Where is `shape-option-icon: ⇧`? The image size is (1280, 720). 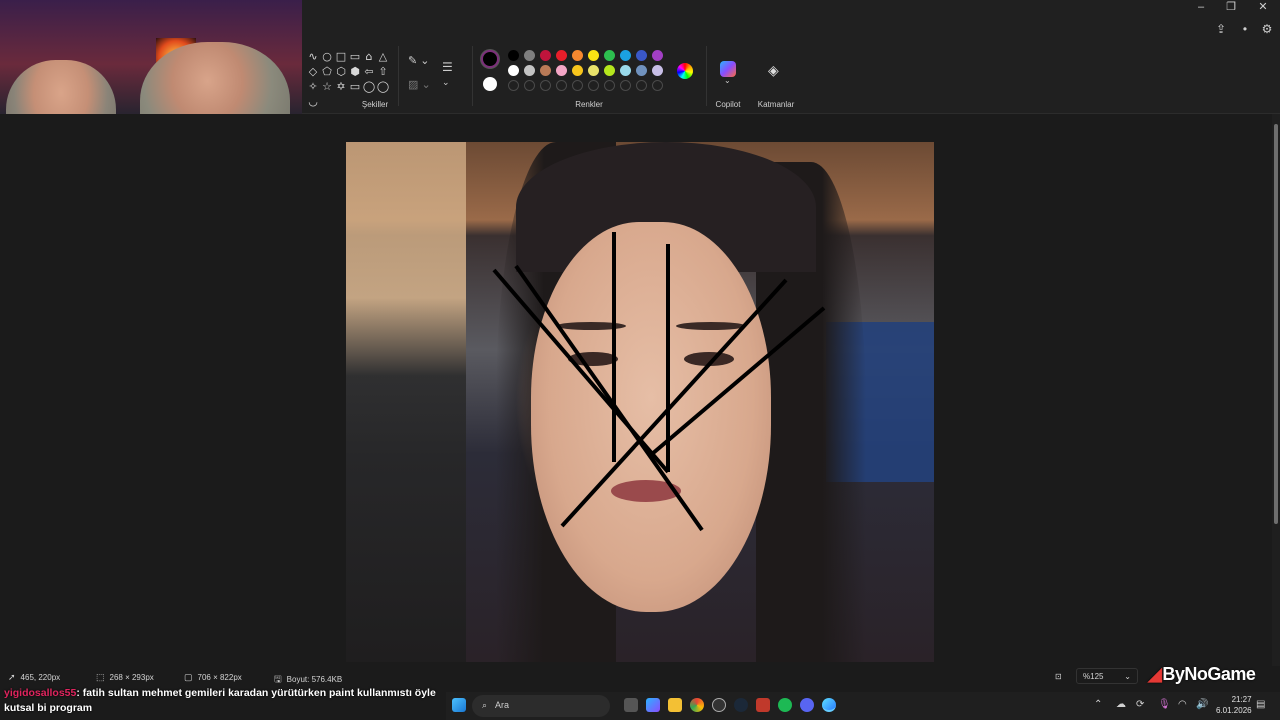
shape-option-icon: ⇧ is located at coordinates (383, 71).